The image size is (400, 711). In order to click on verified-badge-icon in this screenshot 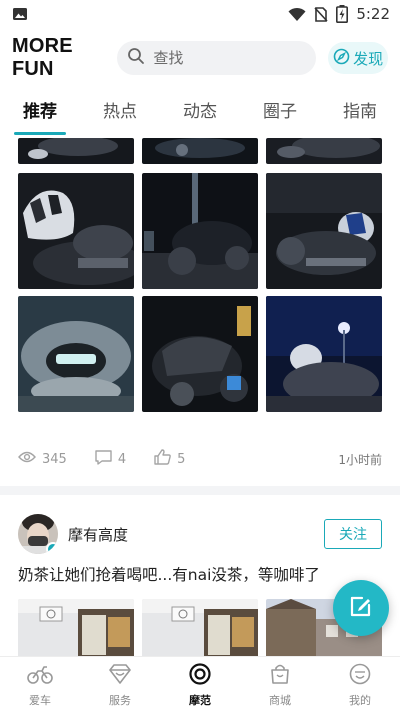, I will do `click(52, 548)`.